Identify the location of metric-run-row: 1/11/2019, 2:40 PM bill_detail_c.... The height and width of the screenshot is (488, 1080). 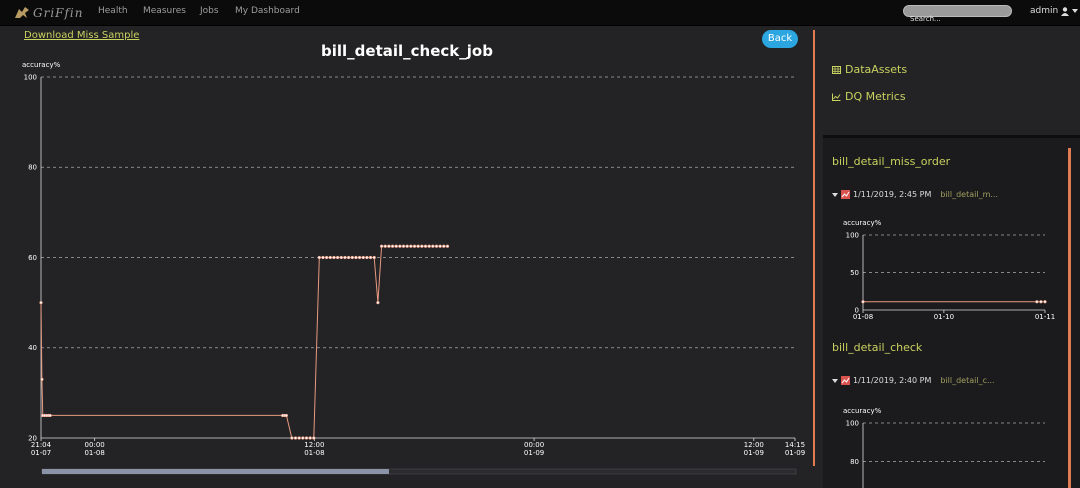
(913, 380).